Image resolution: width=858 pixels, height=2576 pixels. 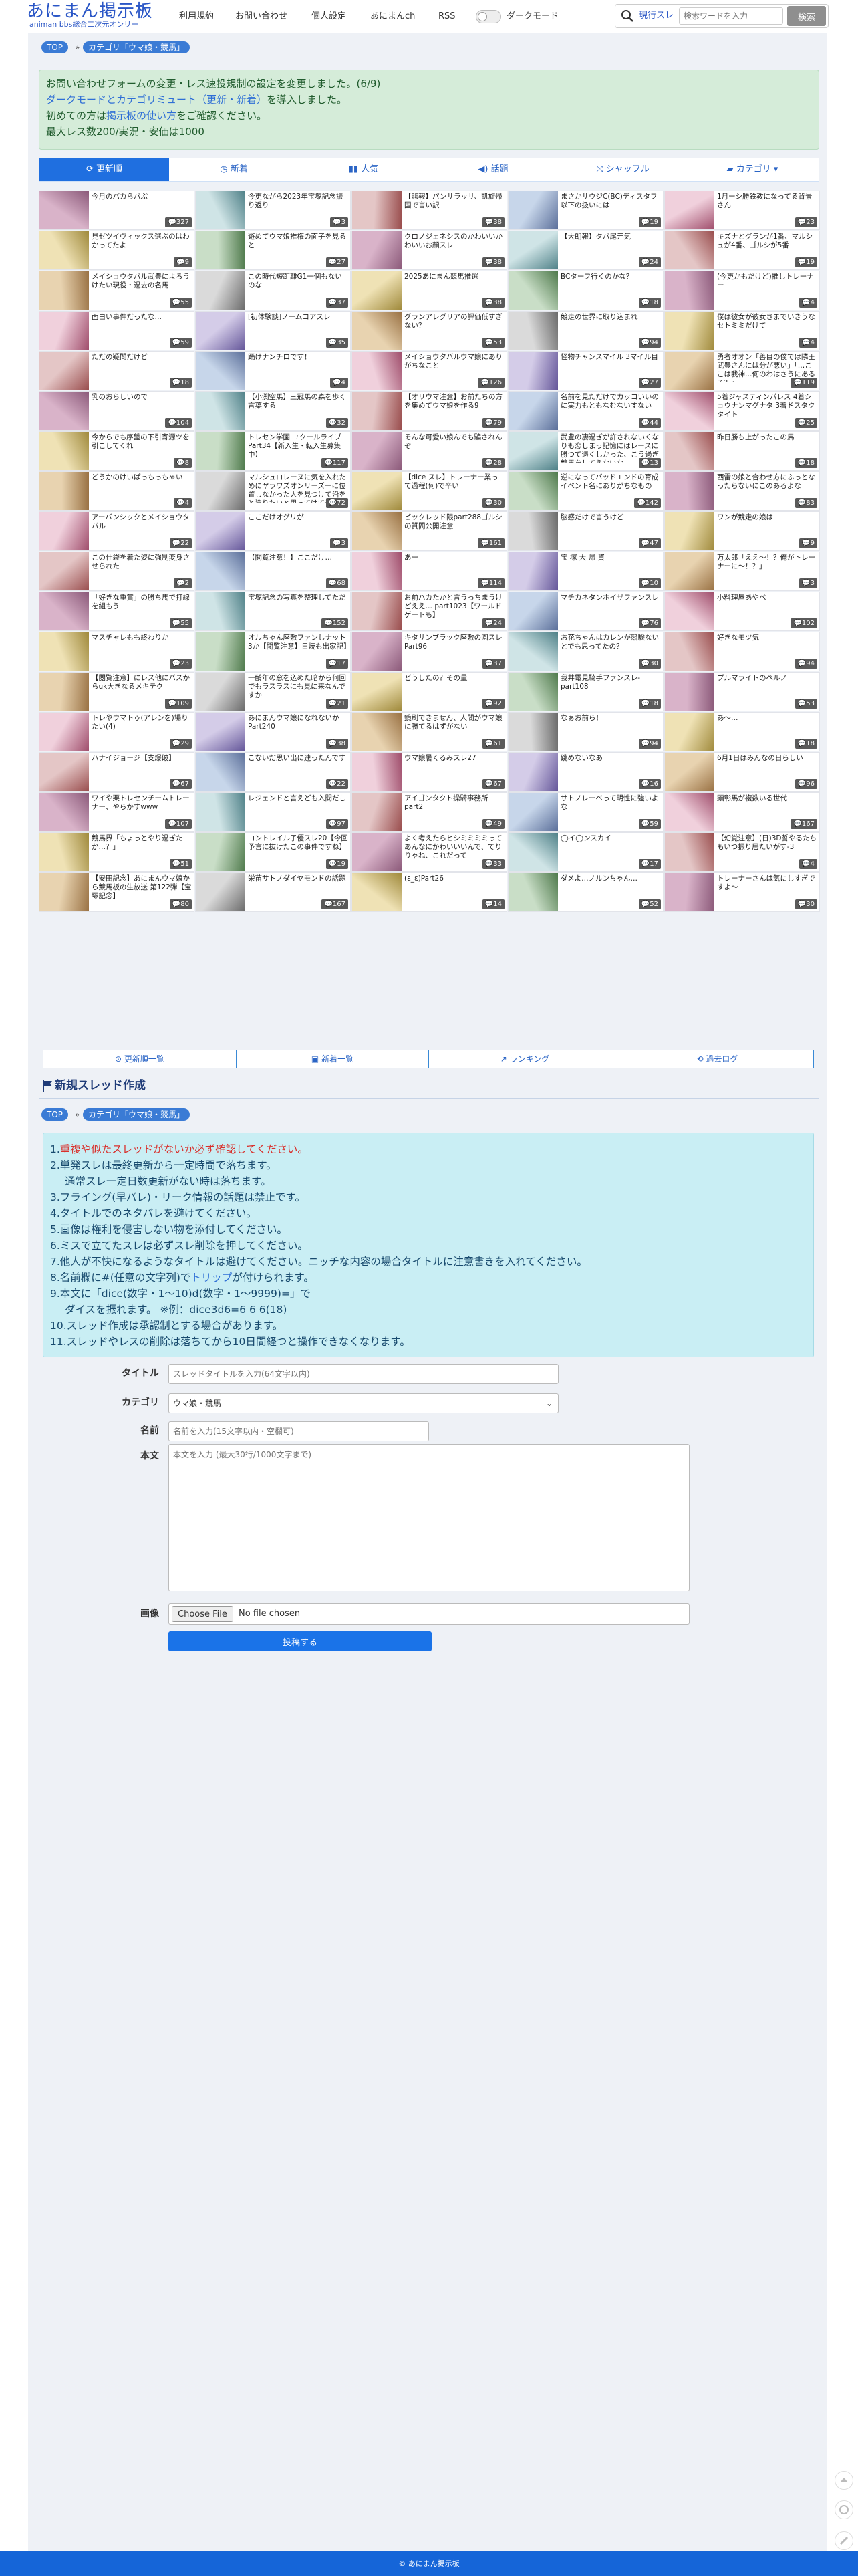 I want to click on thread-card: そんな可愛い娘んでも騙されんぞ 💬28, so click(x=429, y=451).